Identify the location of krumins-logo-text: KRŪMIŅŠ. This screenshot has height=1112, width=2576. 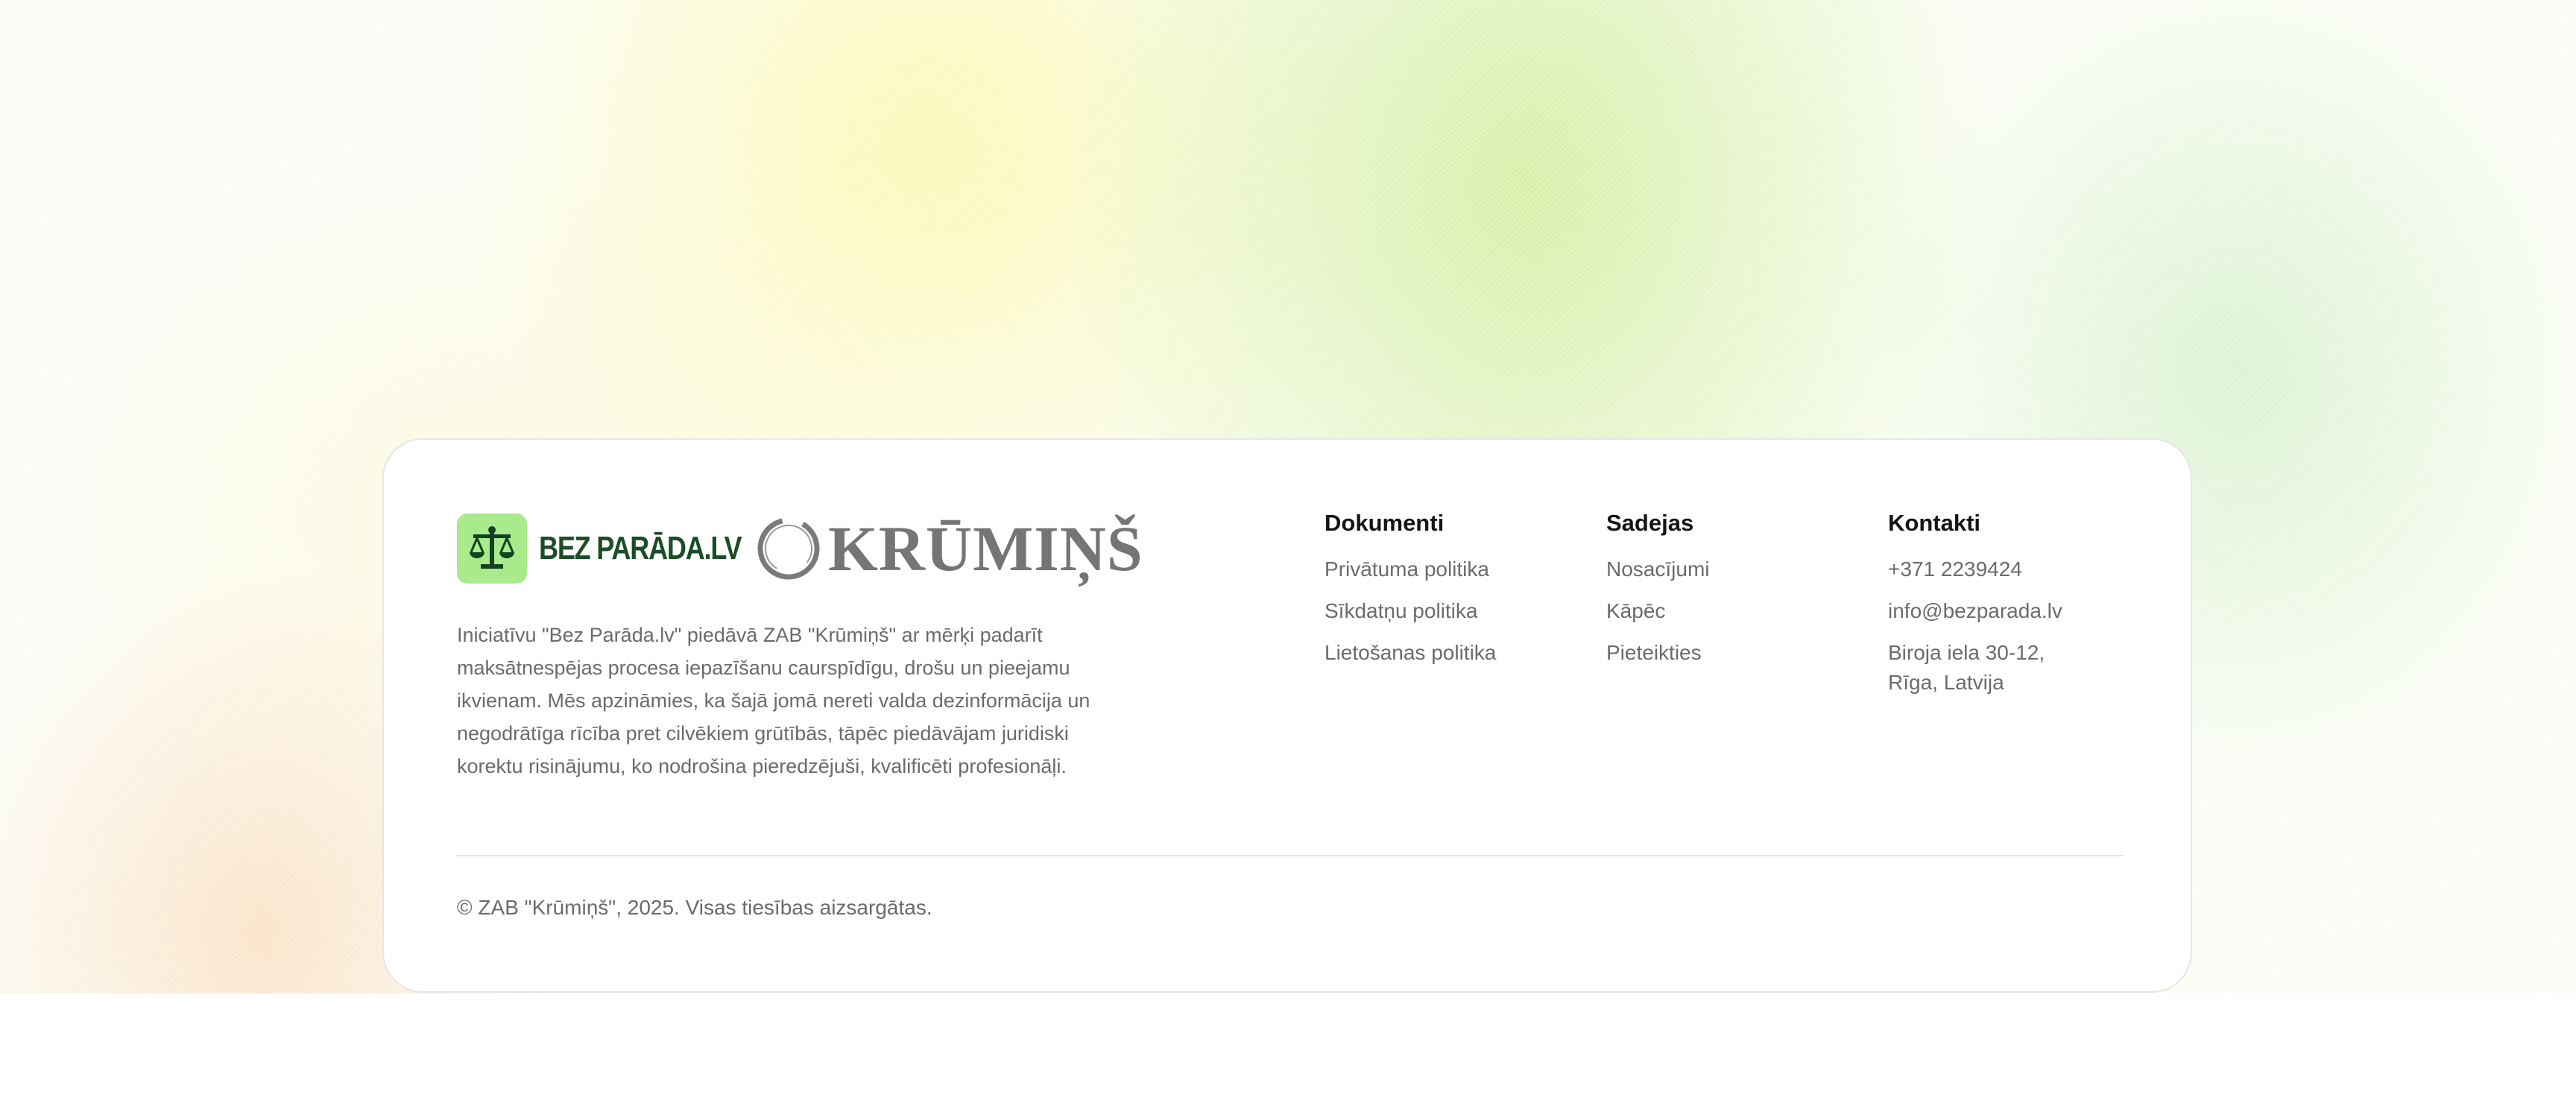
(985, 549).